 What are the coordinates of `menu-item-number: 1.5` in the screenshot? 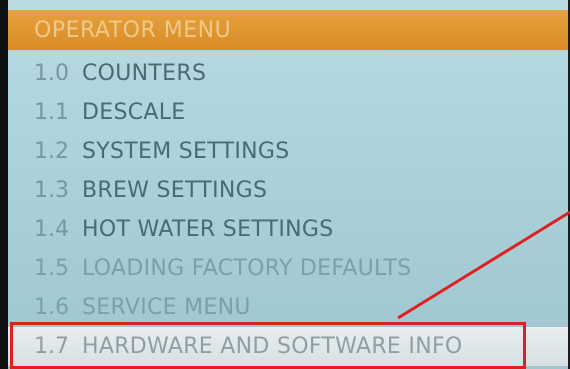 It's located at (51, 268).